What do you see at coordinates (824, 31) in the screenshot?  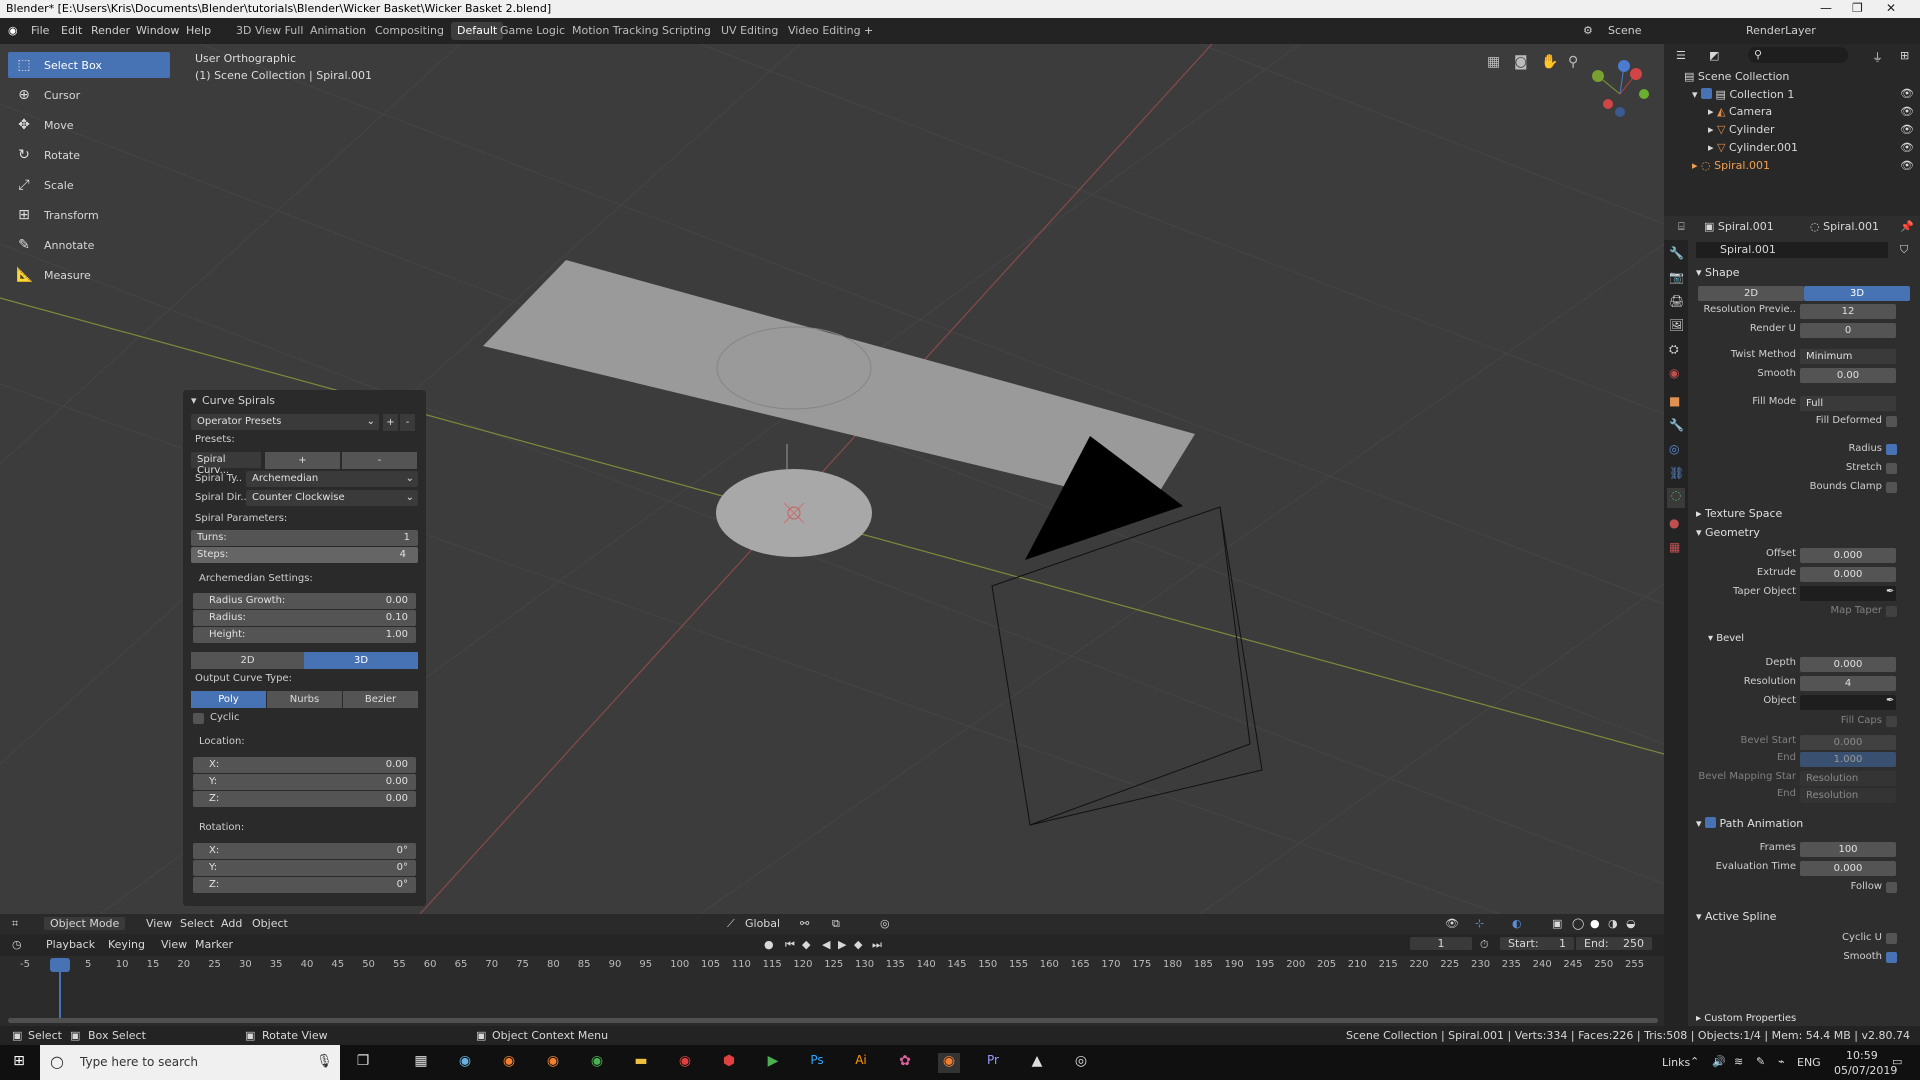 I see `tab-video-editing: Video Editing` at bounding box center [824, 31].